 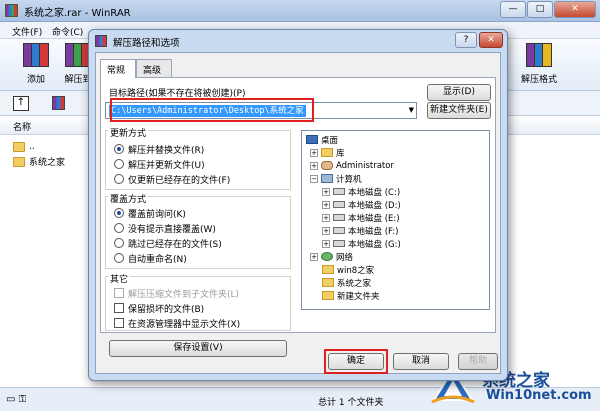 I want to click on tree-drive: + 本地磁盘 (D:), so click(x=361, y=205).